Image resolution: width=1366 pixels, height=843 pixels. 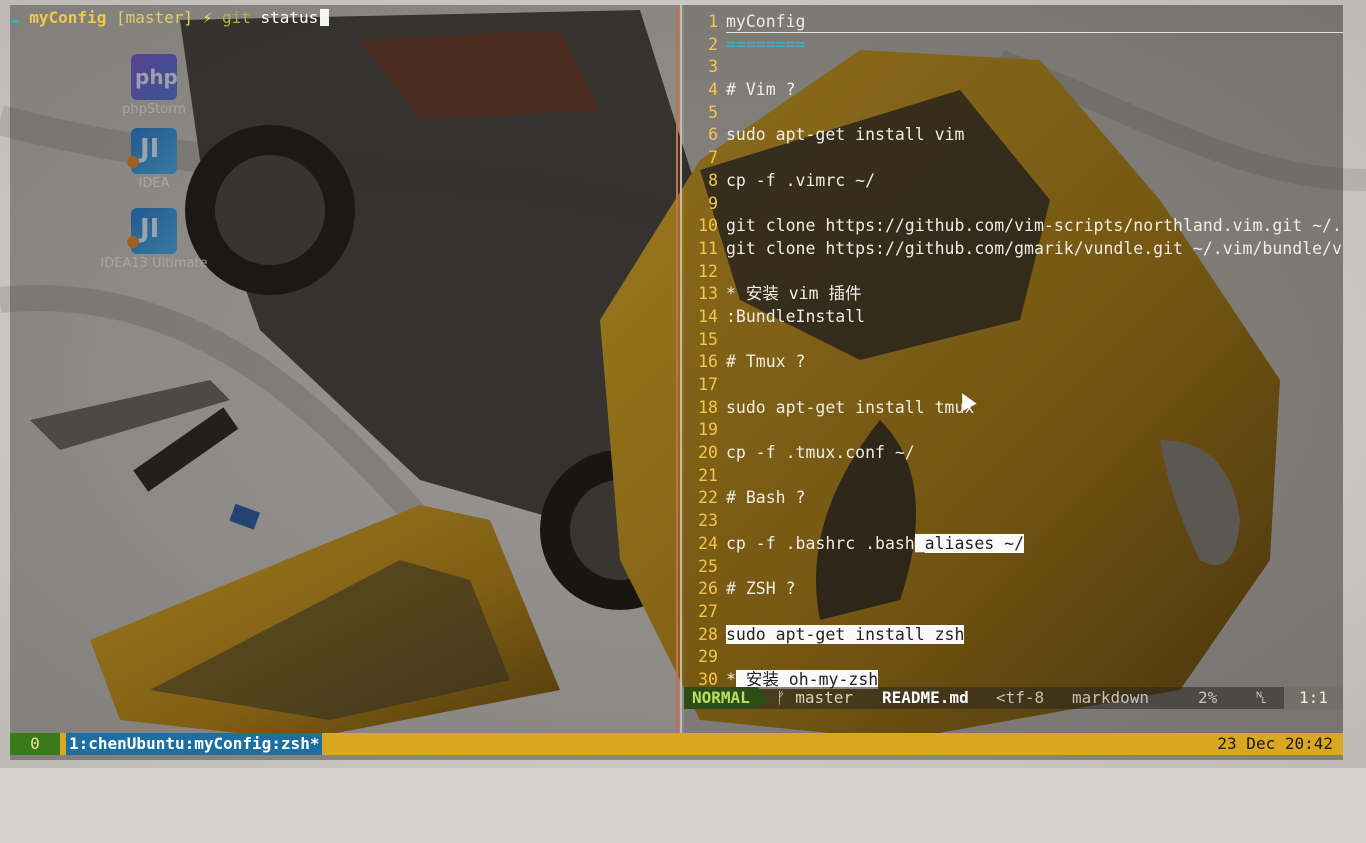 What do you see at coordinates (766, 362) in the screenshot?
I see `line-text: # Tmux ?` at bounding box center [766, 362].